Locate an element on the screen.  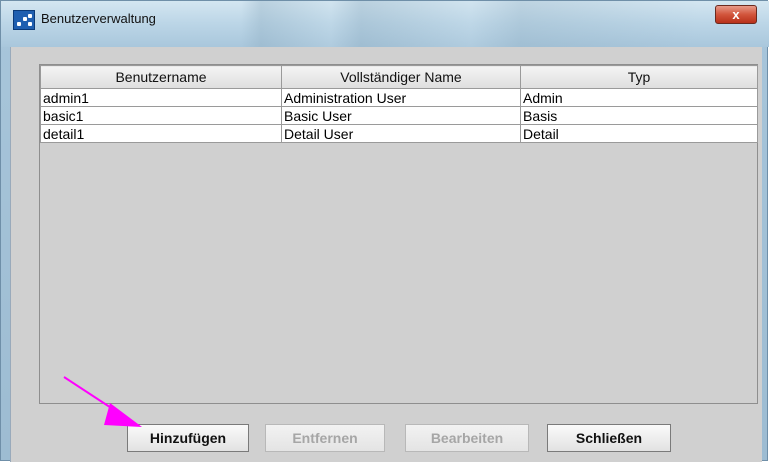
remove-button: Entfernen is located at coordinates (325, 438).